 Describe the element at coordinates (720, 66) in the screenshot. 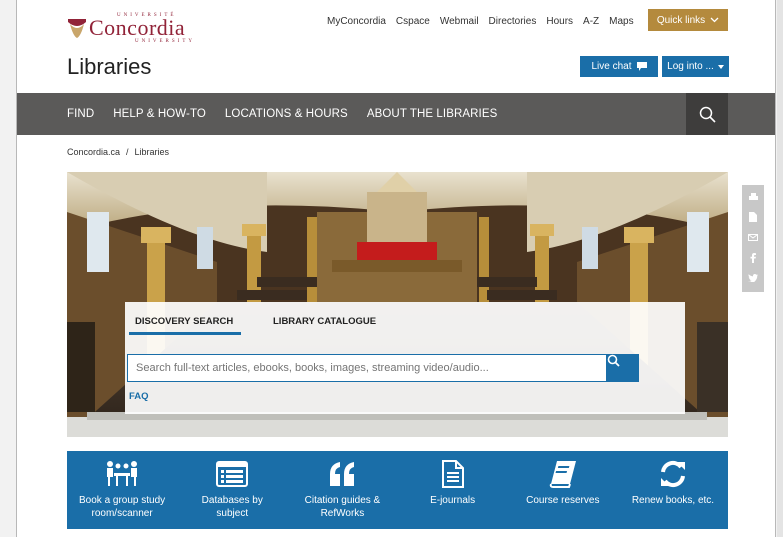

I see `caret-down-icon` at that location.